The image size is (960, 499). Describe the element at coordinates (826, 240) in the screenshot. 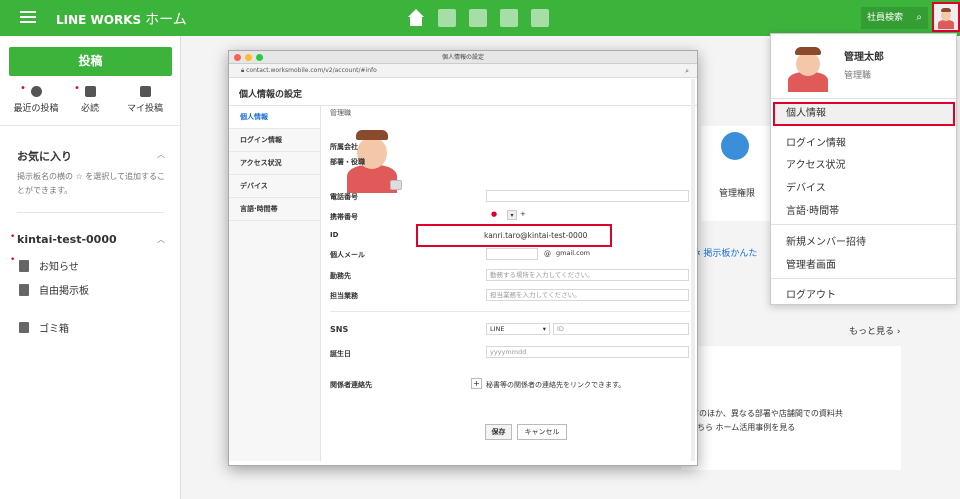

I see `menu-item-invite-member: 新規メンバー招待` at that location.